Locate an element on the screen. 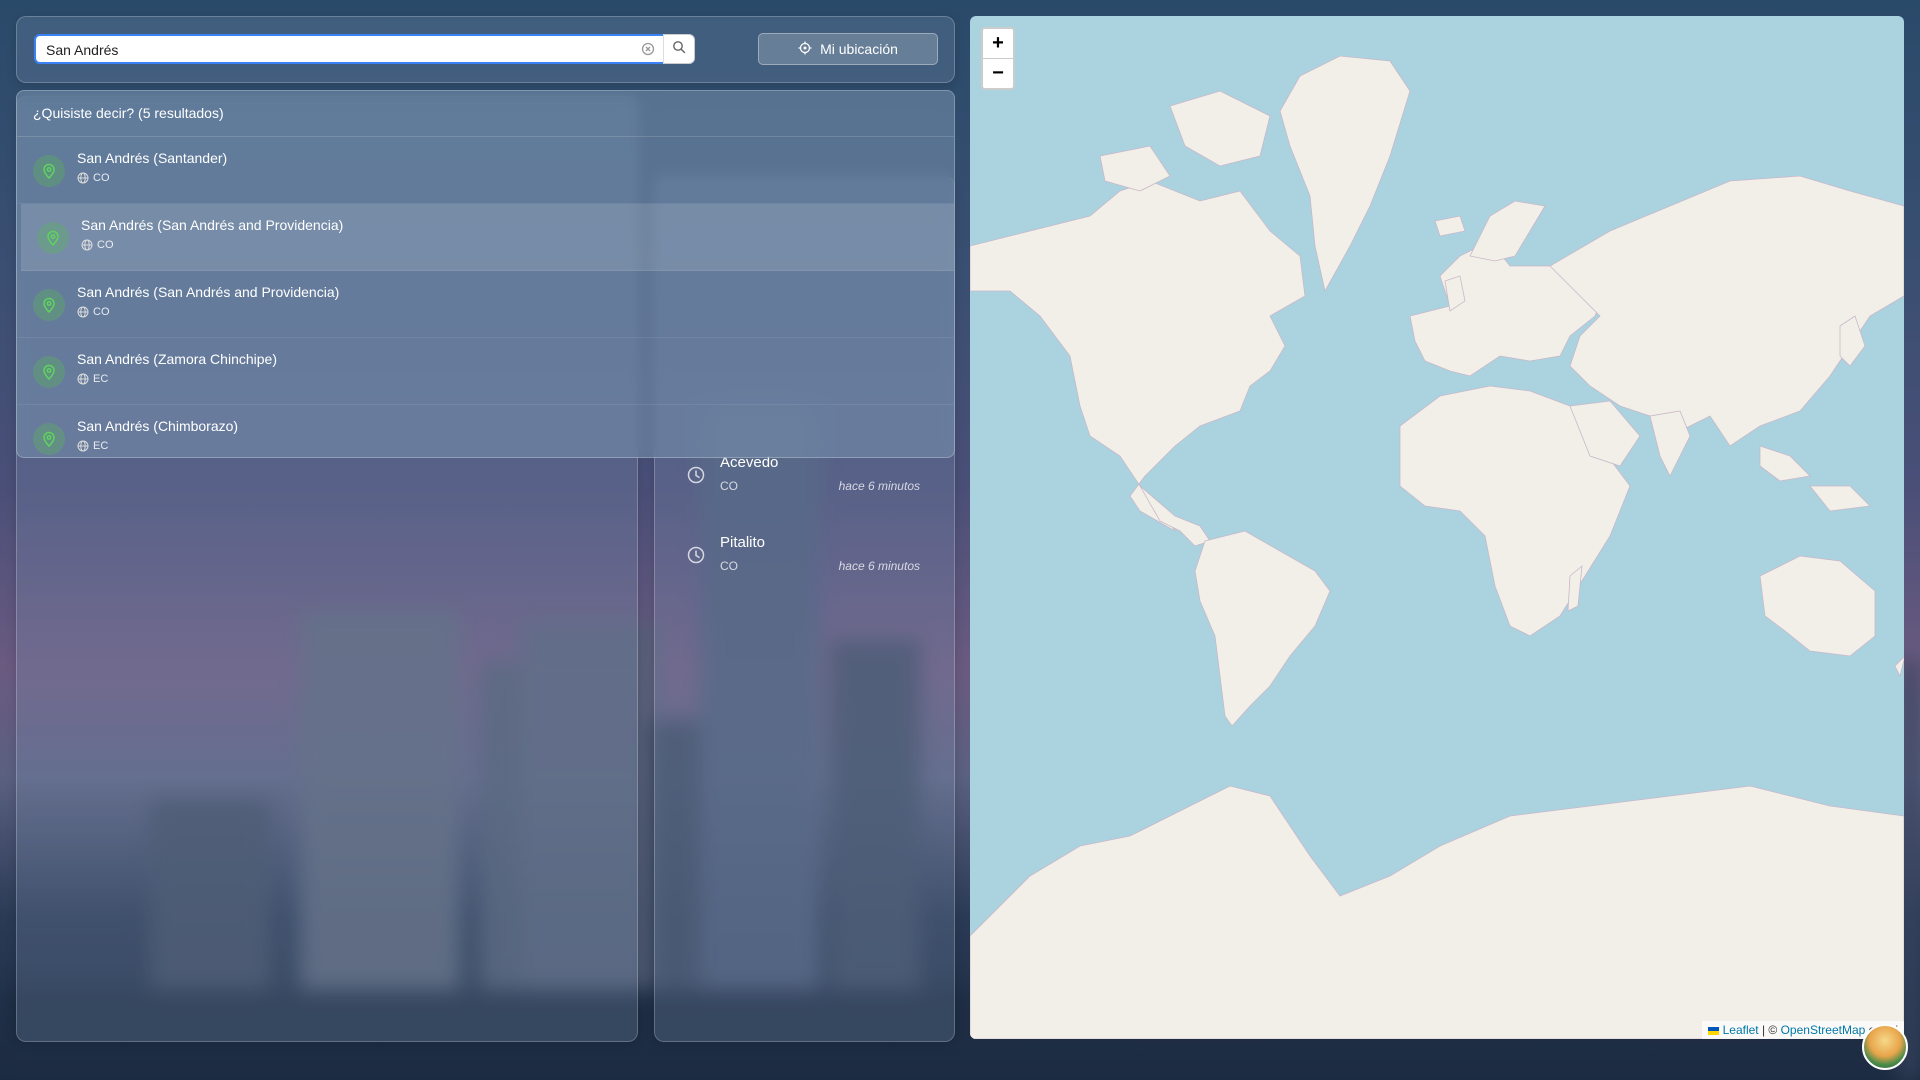  app-avatar is located at coordinates (1885, 1047).